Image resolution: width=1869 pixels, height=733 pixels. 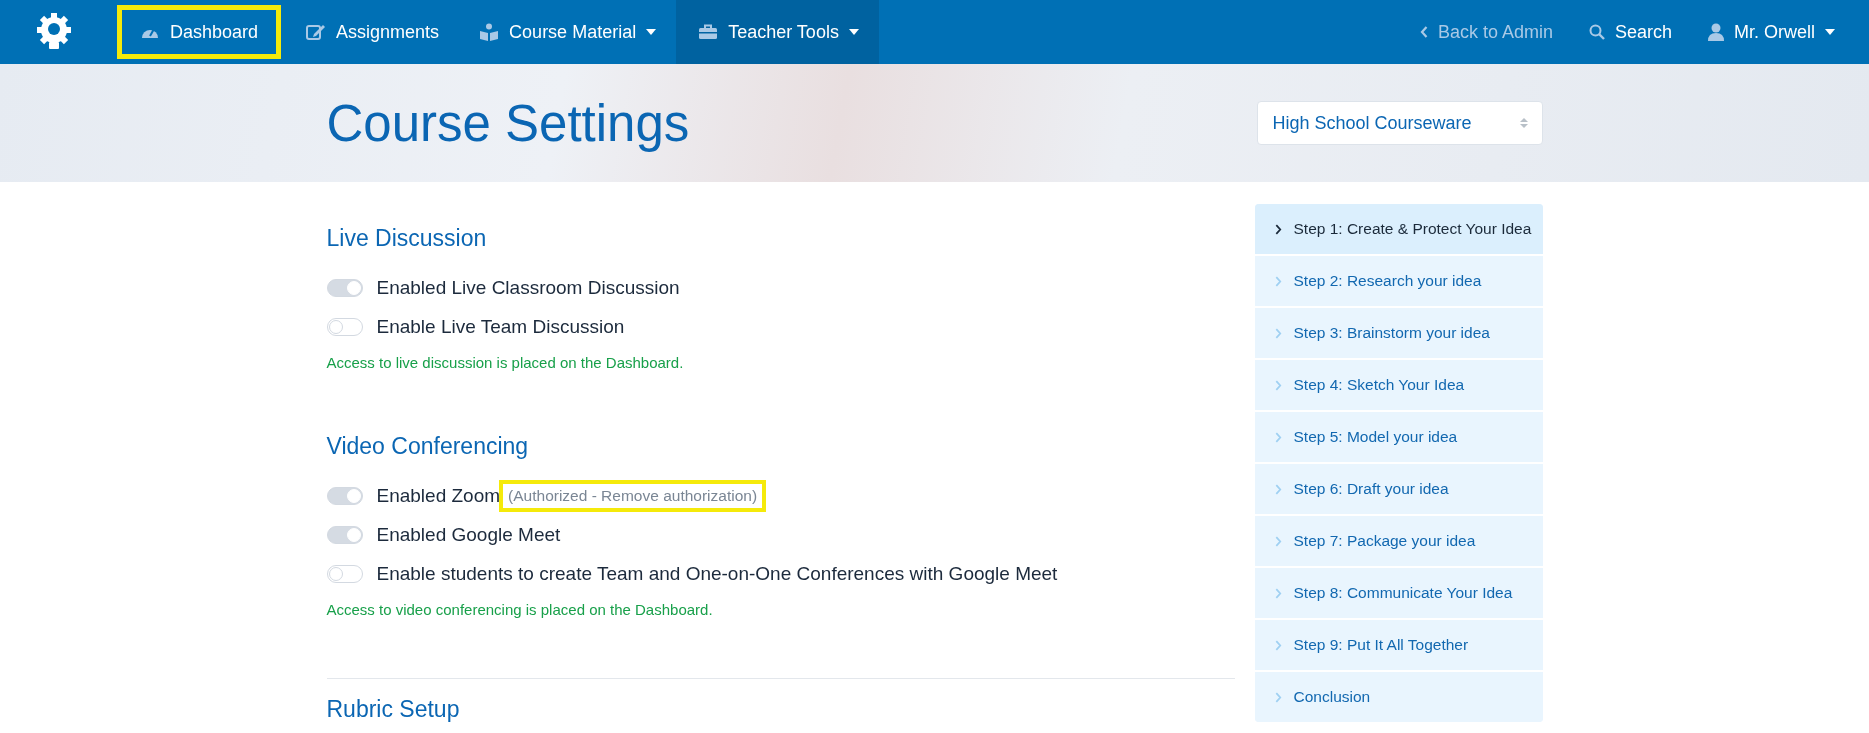 What do you see at coordinates (520, 609) in the screenshot?
I see `info-note: Access to video conferencing is placed on the Dashboard.` at bounding box center [520, 609].